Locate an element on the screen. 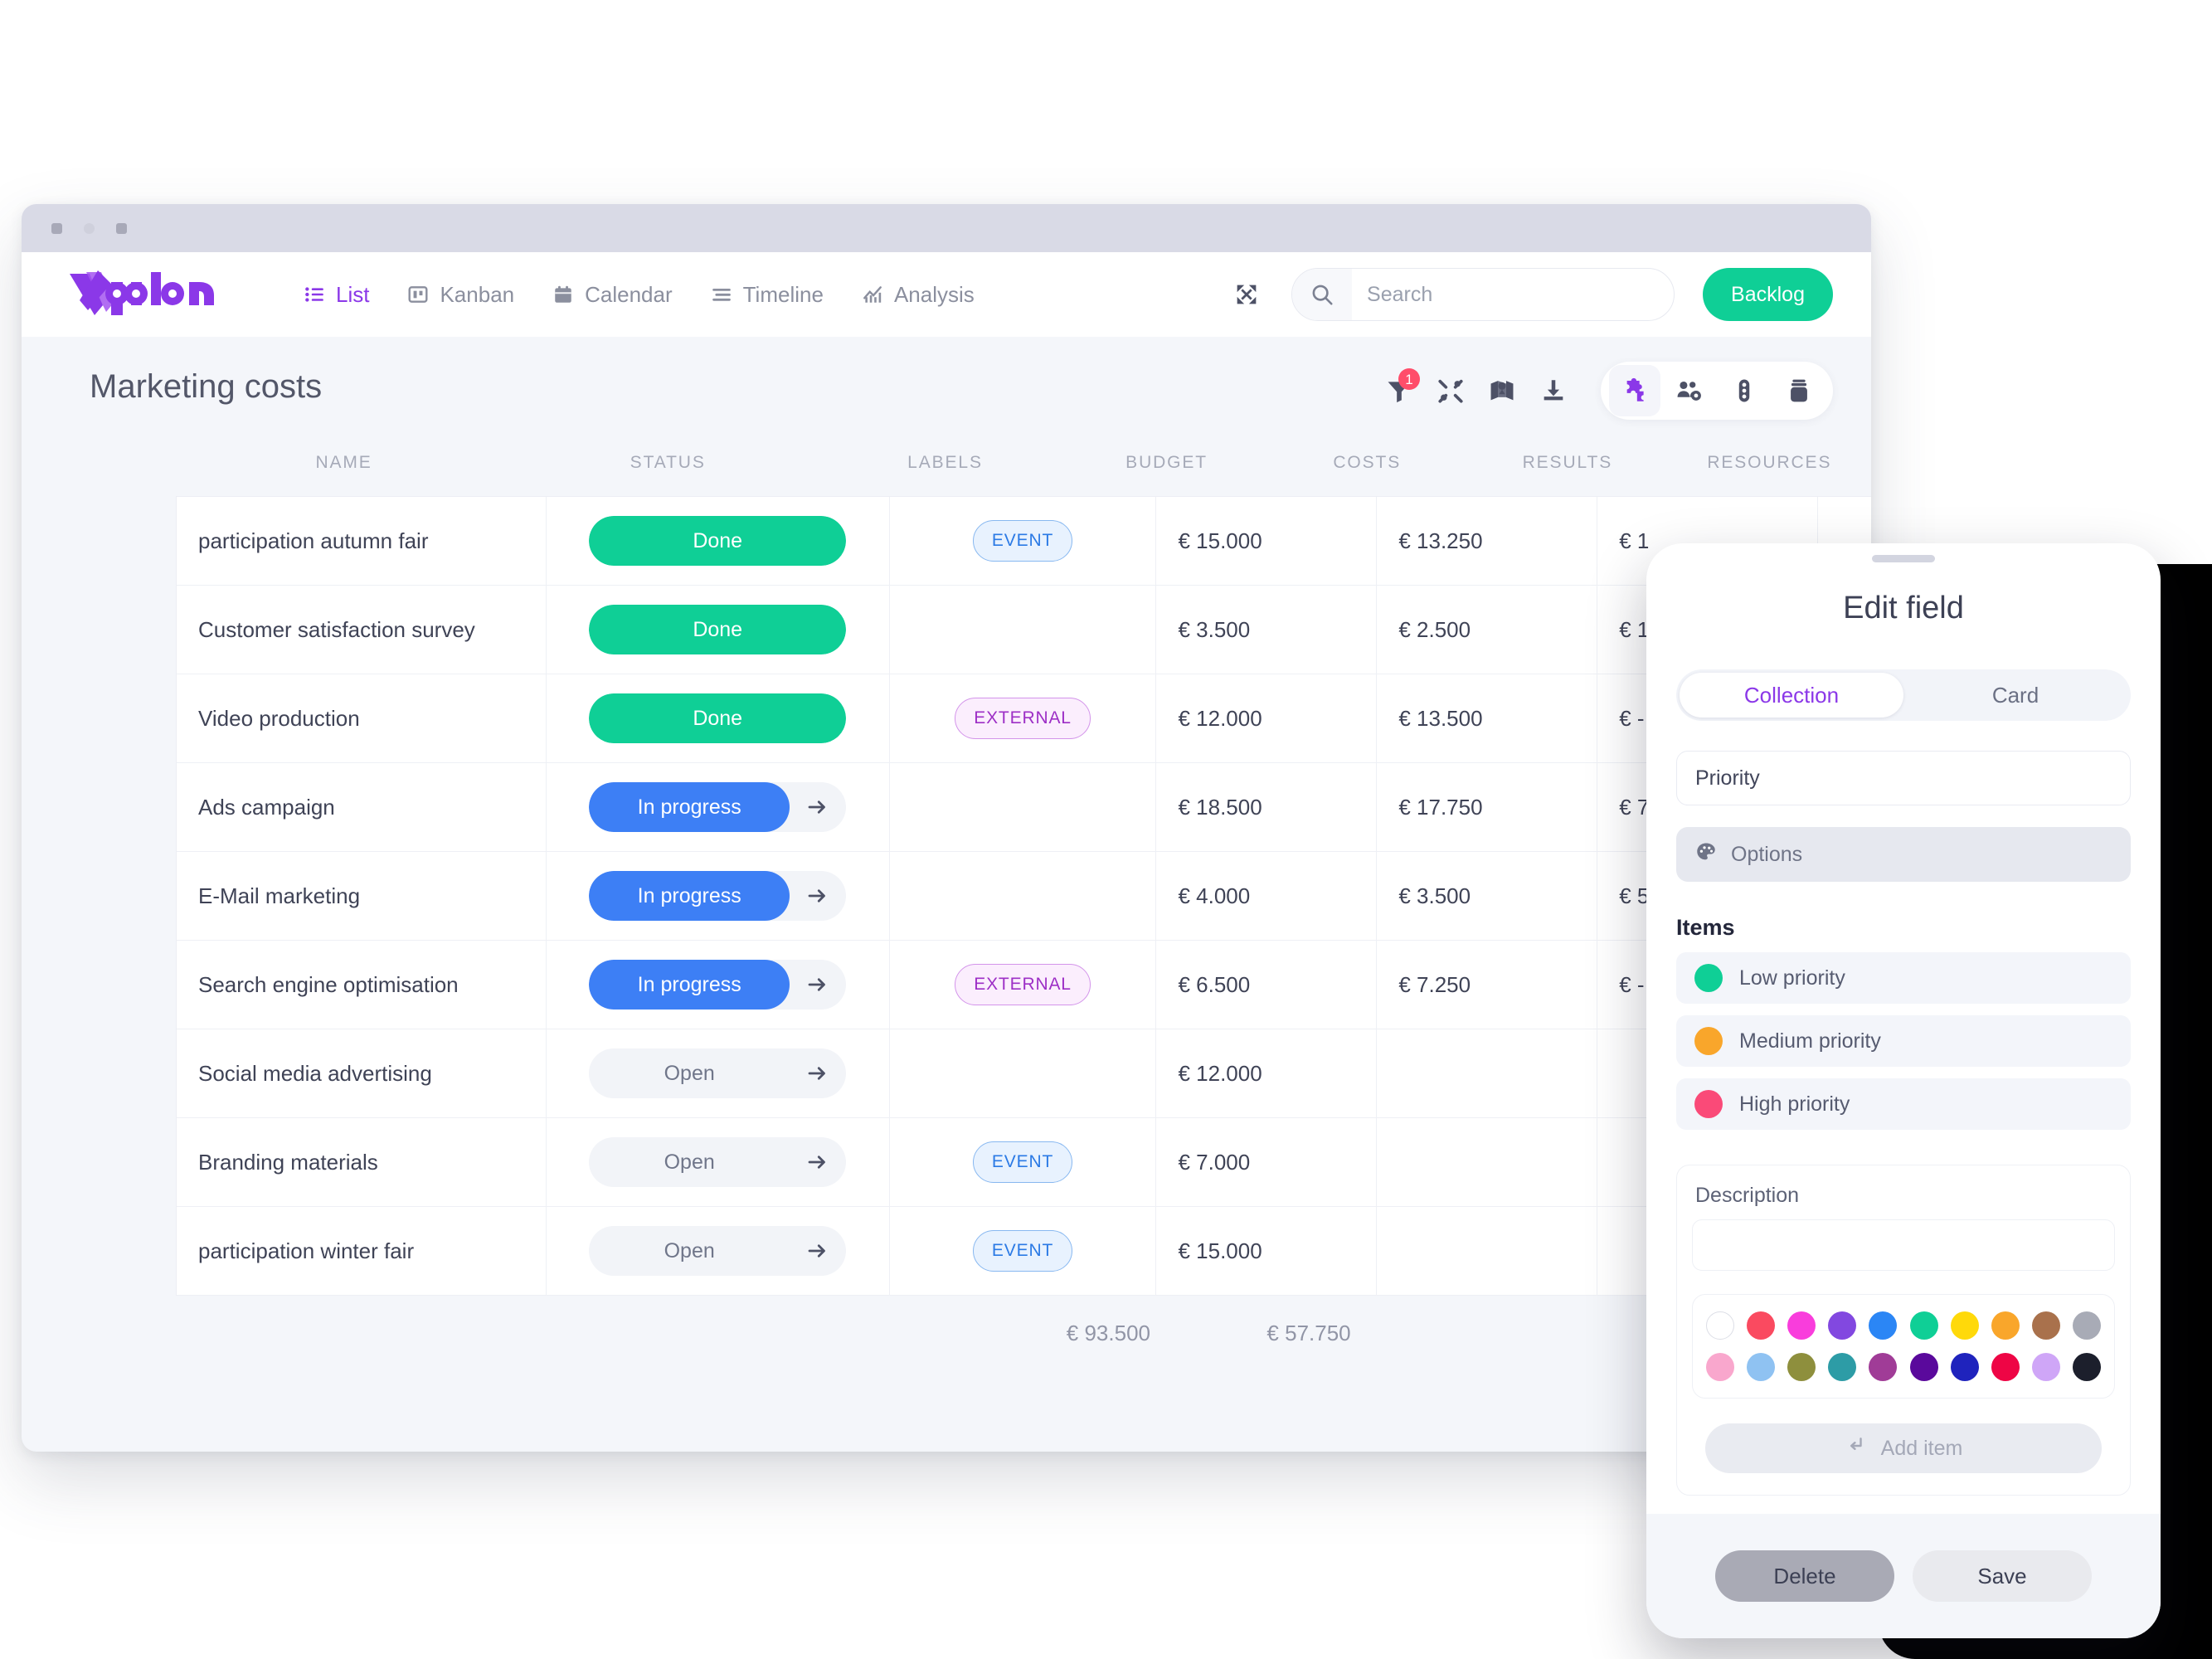  tab-timeline: Timeline is located at coordinates (767, 294).